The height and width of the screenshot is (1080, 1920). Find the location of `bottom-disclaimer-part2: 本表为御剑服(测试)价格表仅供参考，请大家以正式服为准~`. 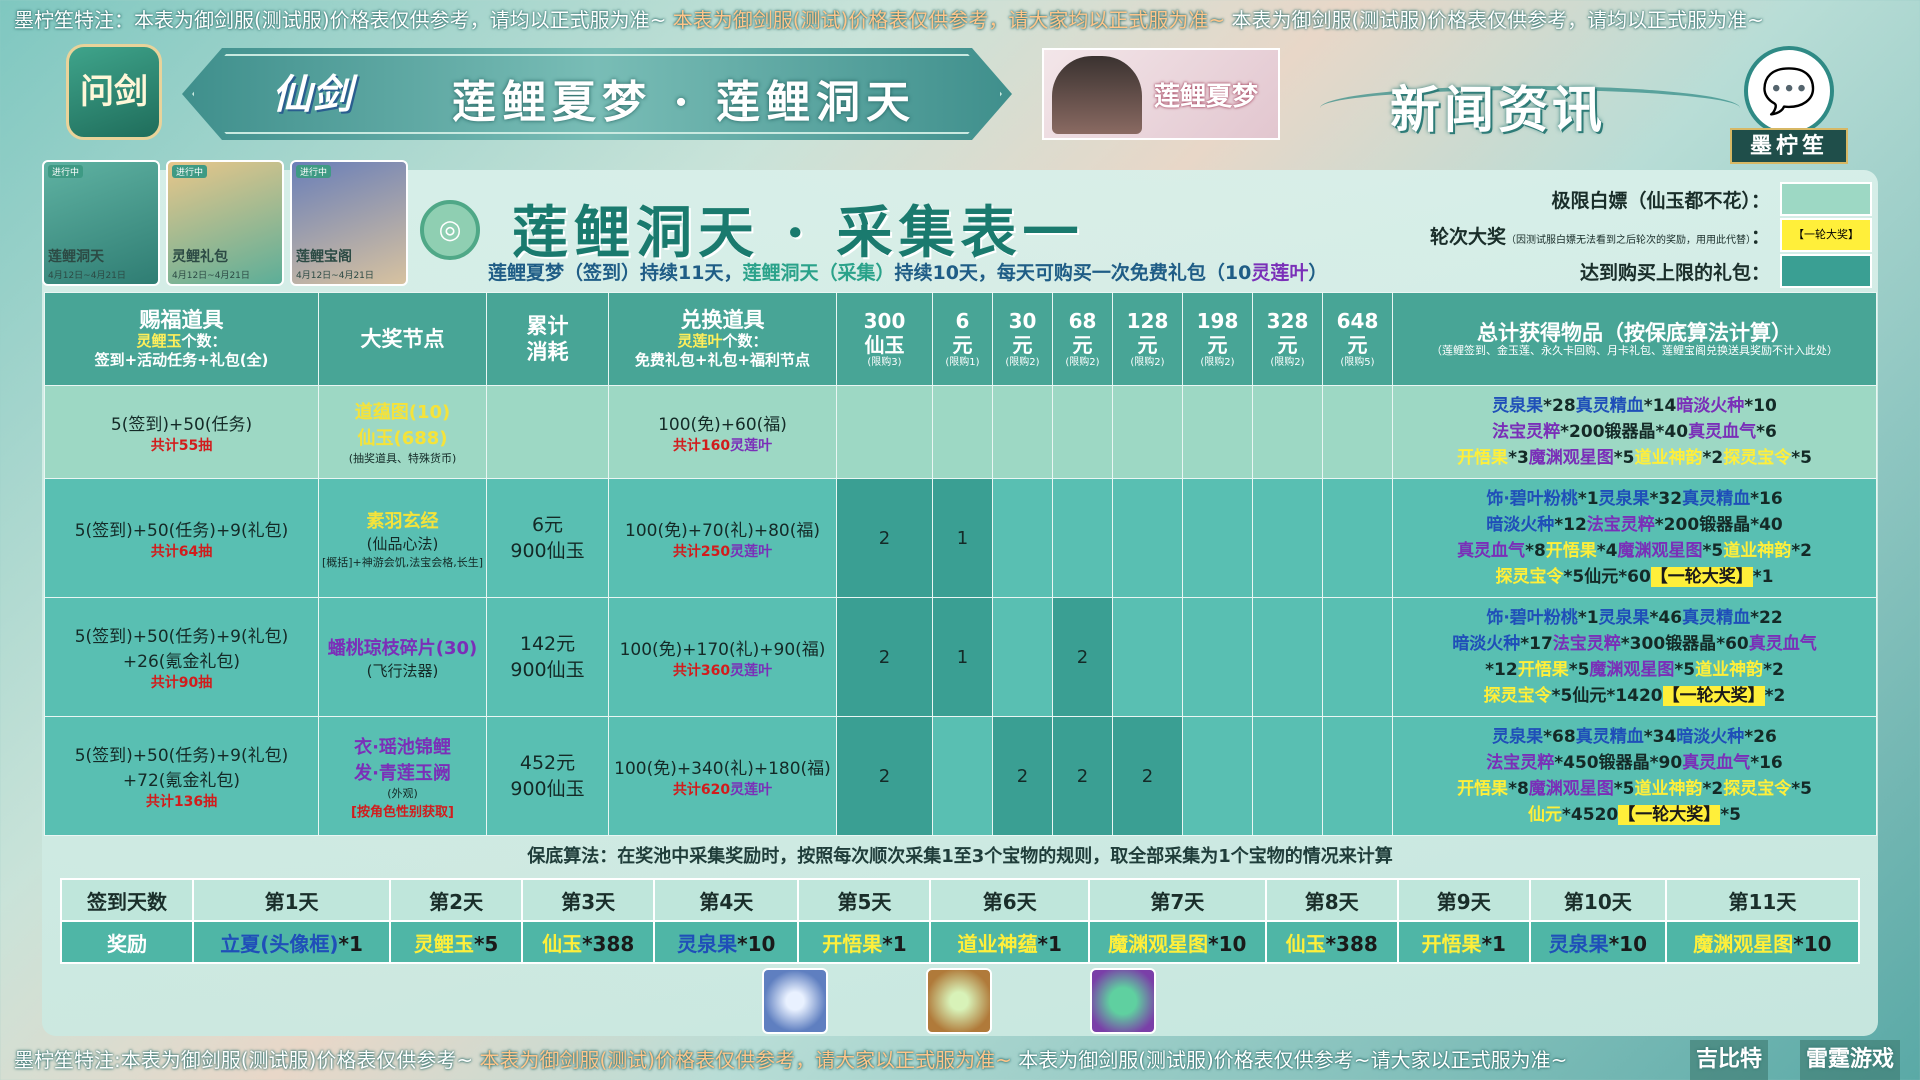

bottom-disclaimer-part2: 本表为御剑服(测试)价格表仅供参考，请大家以正式服为准~ is located at coordinates (745, 1060).